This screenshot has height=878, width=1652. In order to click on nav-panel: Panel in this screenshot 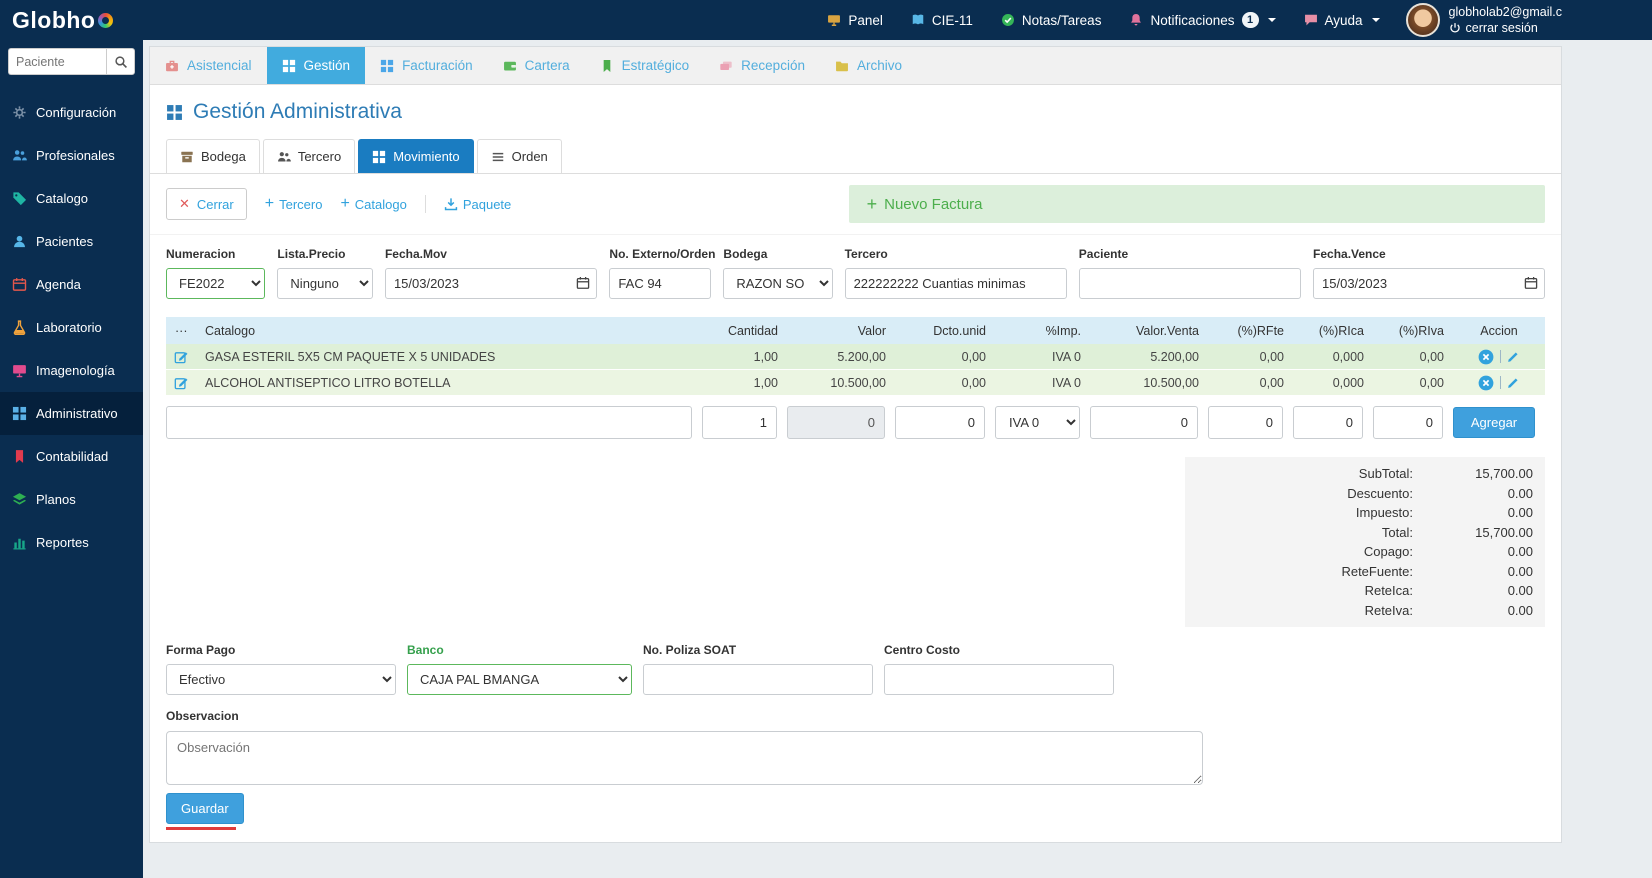, I will do `click(855, 20)`.